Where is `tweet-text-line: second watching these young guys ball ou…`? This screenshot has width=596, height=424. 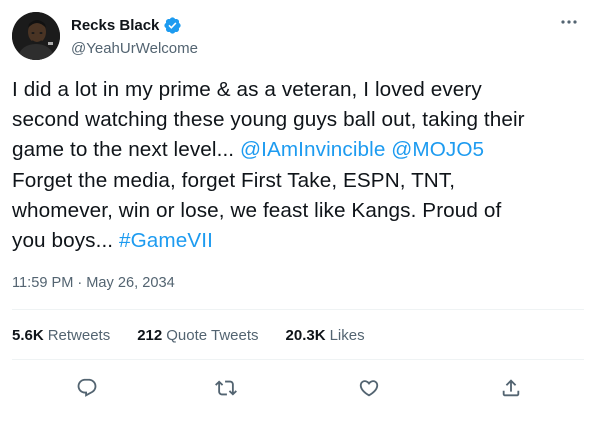
tweet-text-line: second watching these young guys ball ou… is located at coordinates (298, 120).